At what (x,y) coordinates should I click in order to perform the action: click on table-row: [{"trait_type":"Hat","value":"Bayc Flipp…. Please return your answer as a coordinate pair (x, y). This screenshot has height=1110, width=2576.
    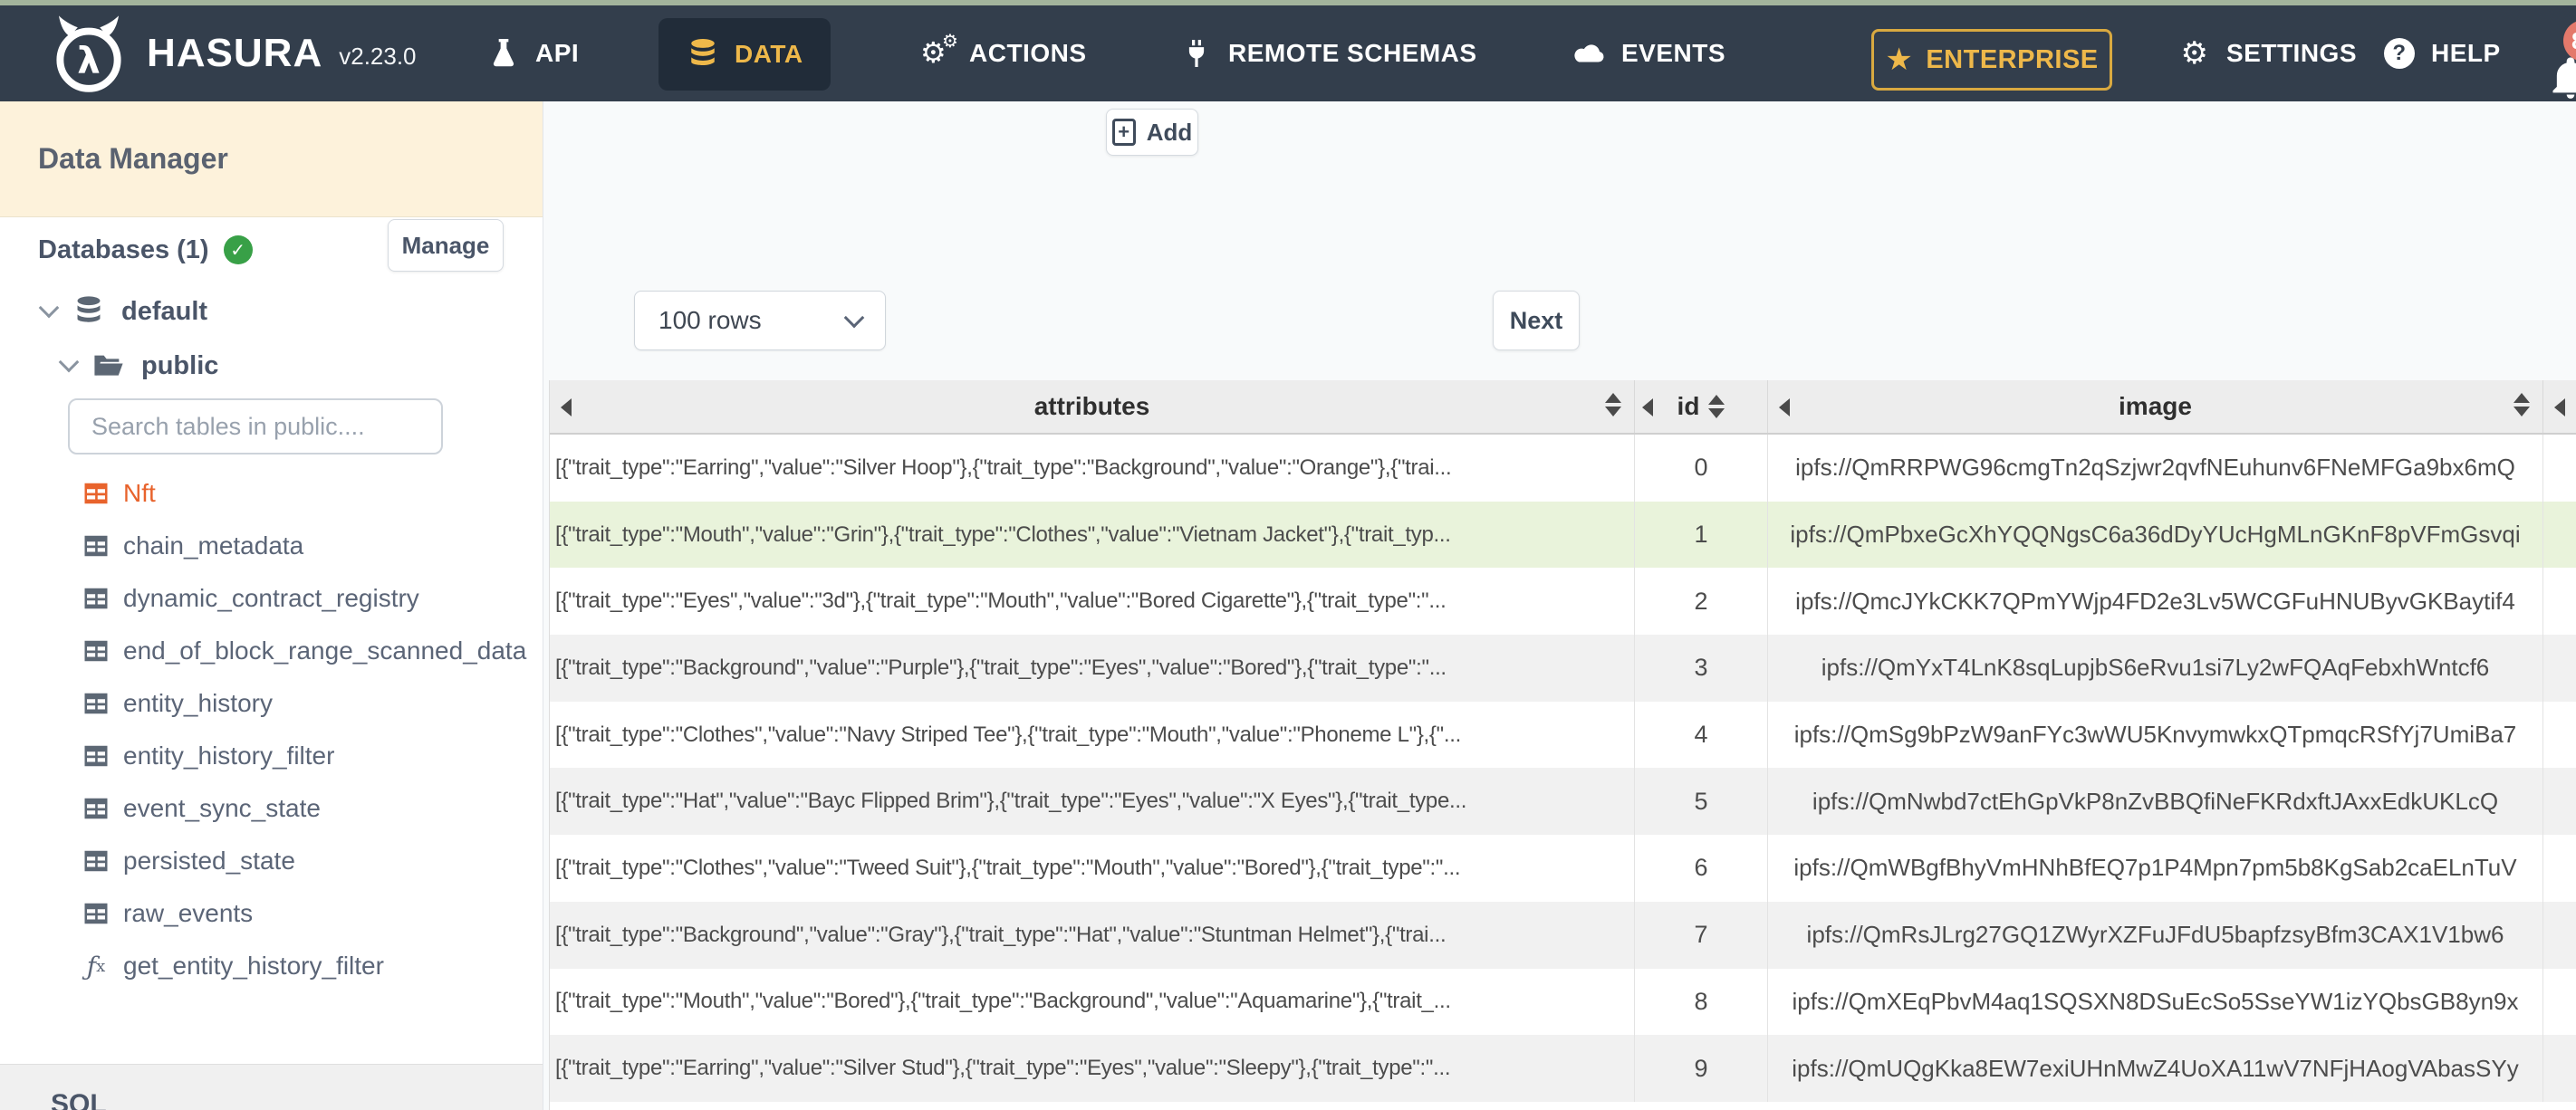
    Looking at the image, I should click on (1563, 802).